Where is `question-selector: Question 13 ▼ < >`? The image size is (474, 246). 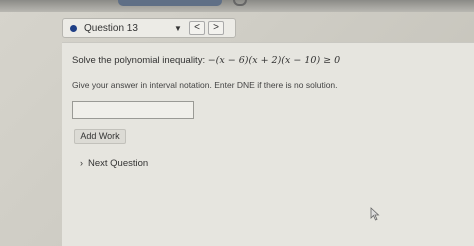 question-selector: Question 13 ▼ < > is located at coordinates (149, 28).